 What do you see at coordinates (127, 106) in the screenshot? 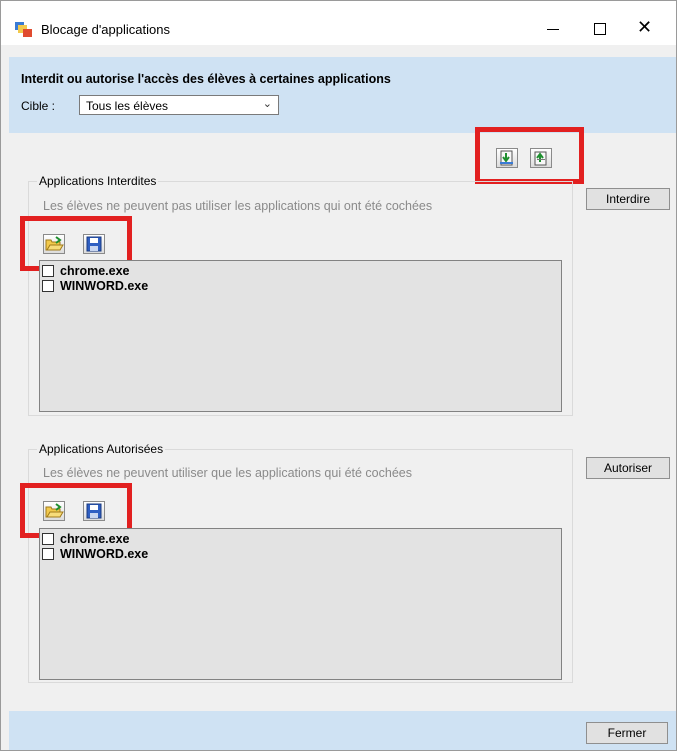
I see `cible-selected-value: Tous les élèves` at bounding box center [127, 106].